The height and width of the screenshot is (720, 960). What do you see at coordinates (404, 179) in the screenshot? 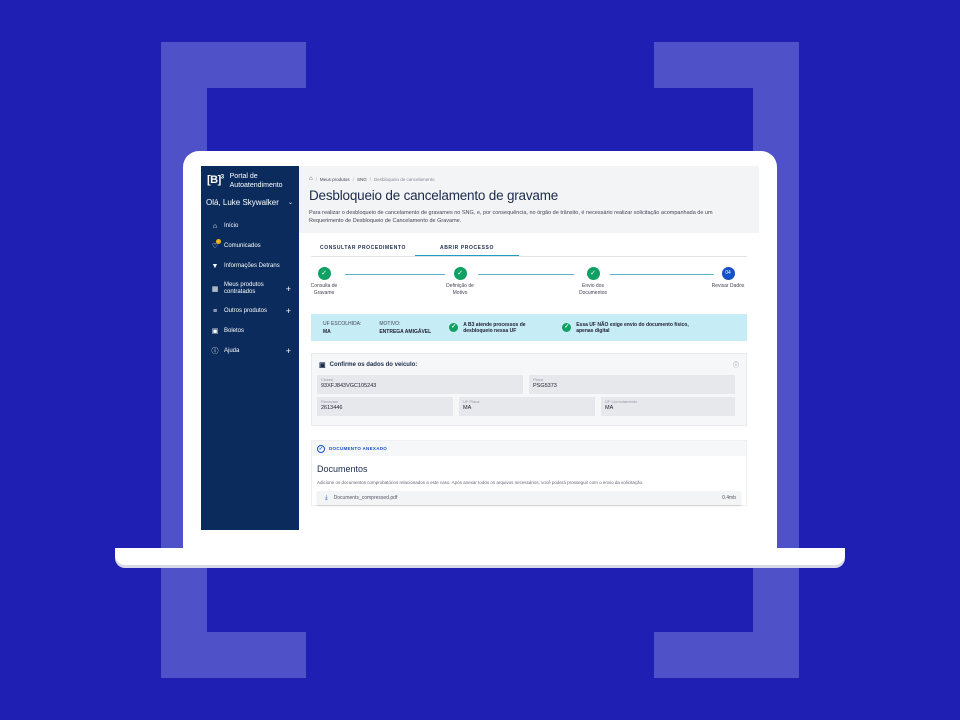
I see `breadcrumb-current: Desbloqueio de cancelamento` at bounding box center [404, 179].